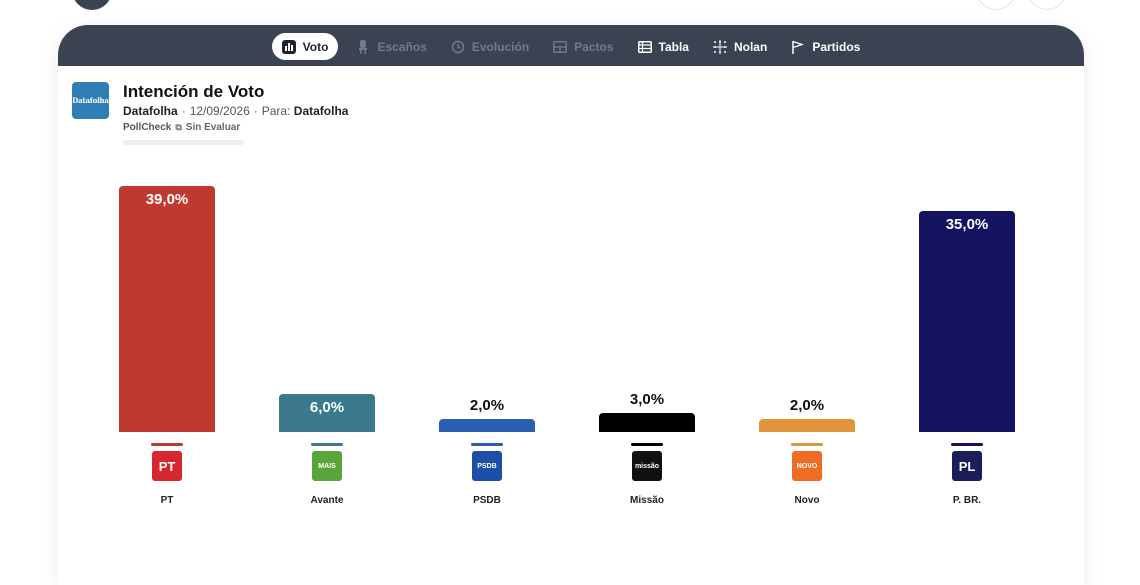 This screenshot has width=1140, height=585. I want to click on party-logo-icon: PL, so click(967, 466).